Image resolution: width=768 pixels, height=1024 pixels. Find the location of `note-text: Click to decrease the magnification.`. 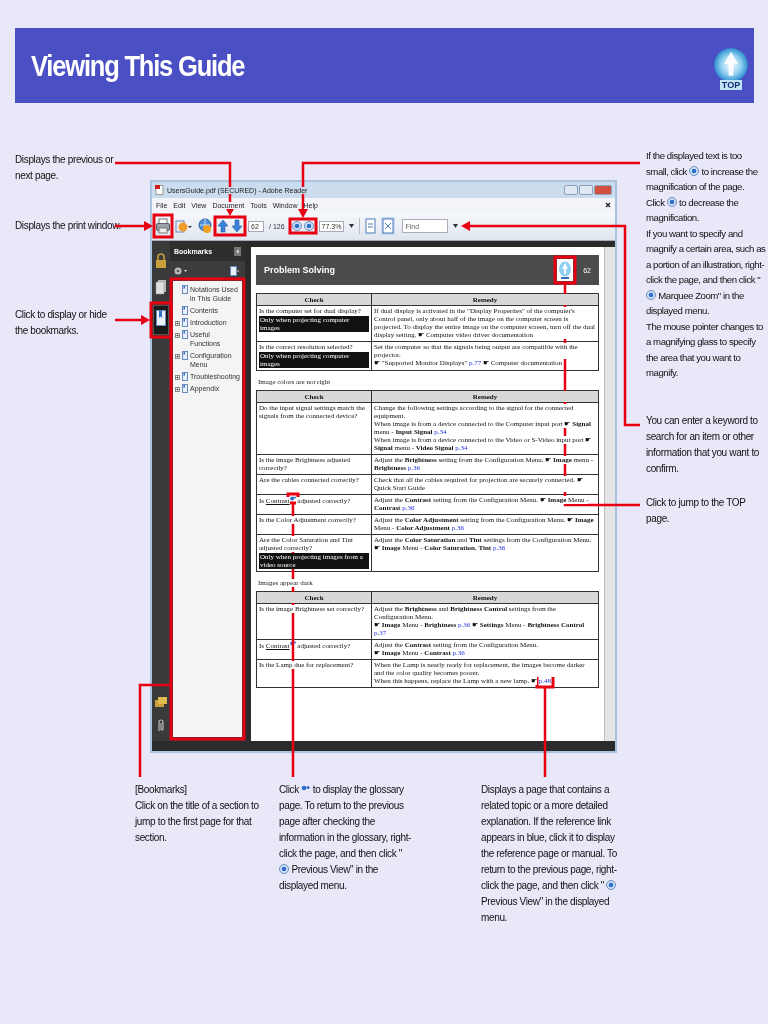

note-text: Click to decrease the magnification. is located at coordinates (693, 210).